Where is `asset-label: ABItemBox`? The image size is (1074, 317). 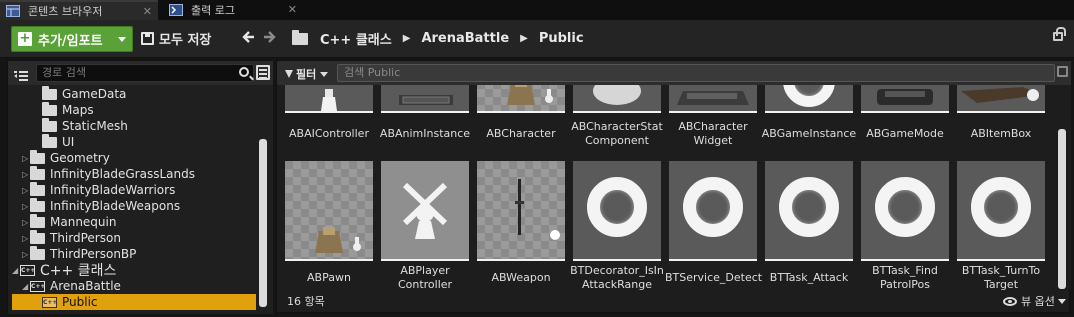
asset-label: ABItemBox is located at coordinates (1001, 133).